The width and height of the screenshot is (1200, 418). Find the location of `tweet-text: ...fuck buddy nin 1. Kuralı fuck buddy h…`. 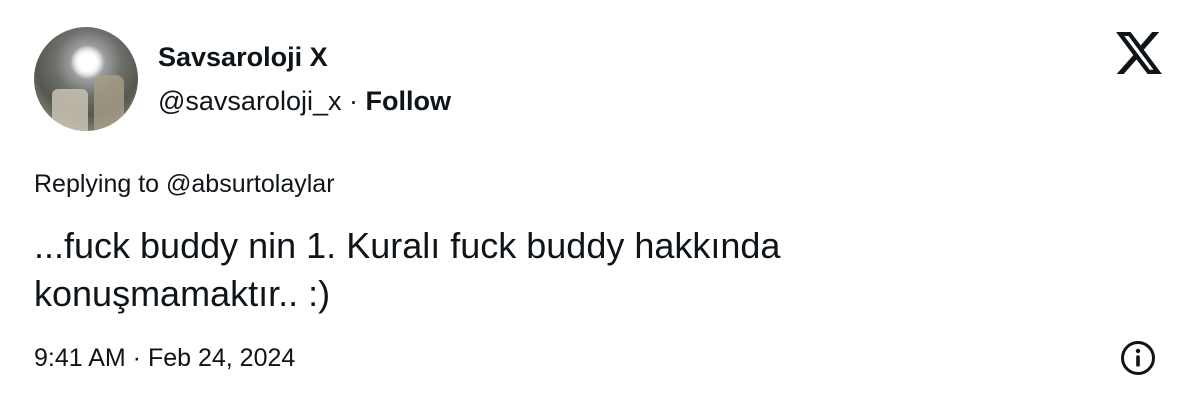

tweet-text: ...fuck buddy nin 1. Kuralı fuck buddy h… is located at coordinates (407, 269).